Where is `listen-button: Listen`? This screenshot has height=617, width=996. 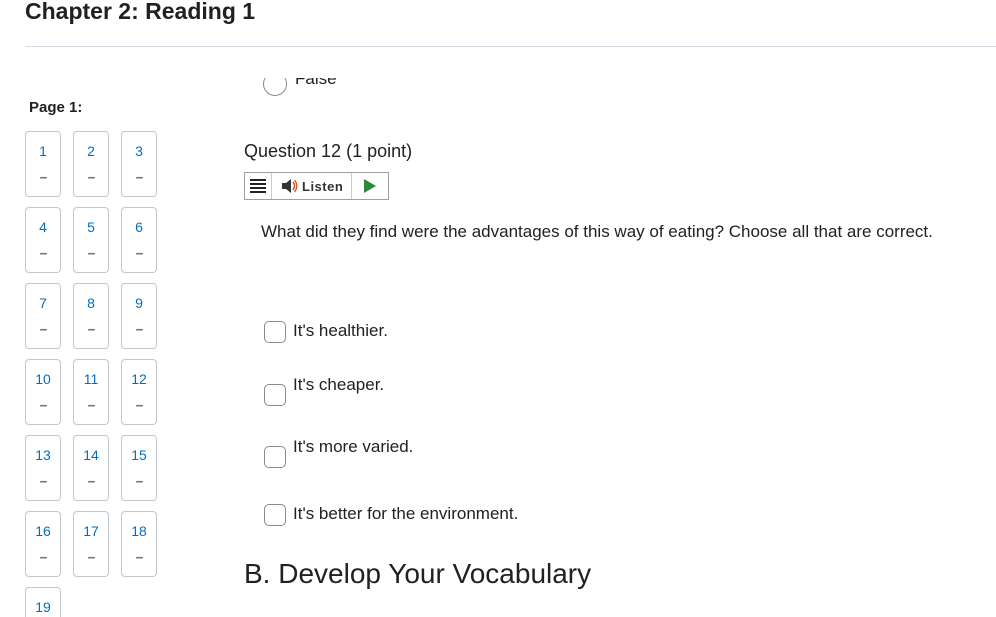 listen-button: Listen is located at coordinates (312, 186).